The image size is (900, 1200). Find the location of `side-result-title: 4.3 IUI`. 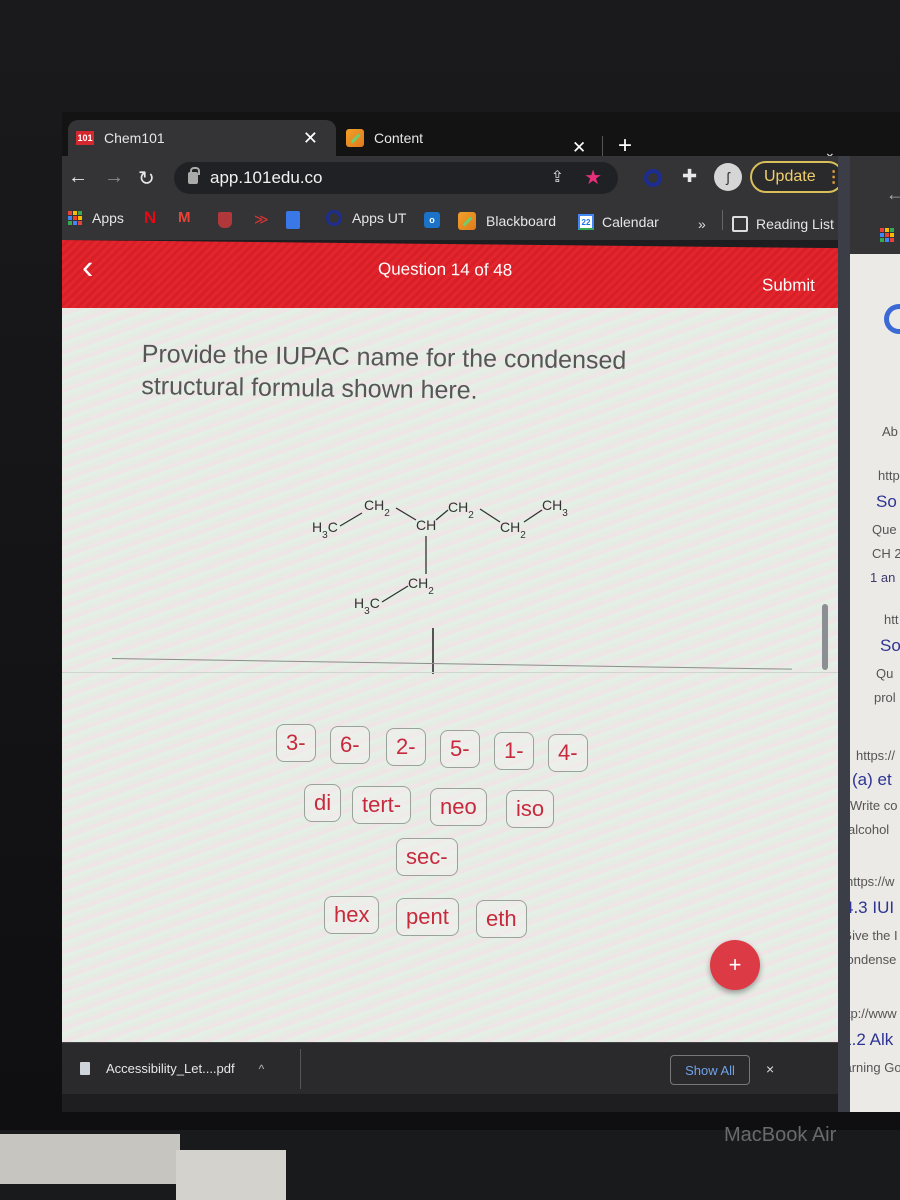

side-result-title: 4.3 IUI is located at coordinates (872, 908).